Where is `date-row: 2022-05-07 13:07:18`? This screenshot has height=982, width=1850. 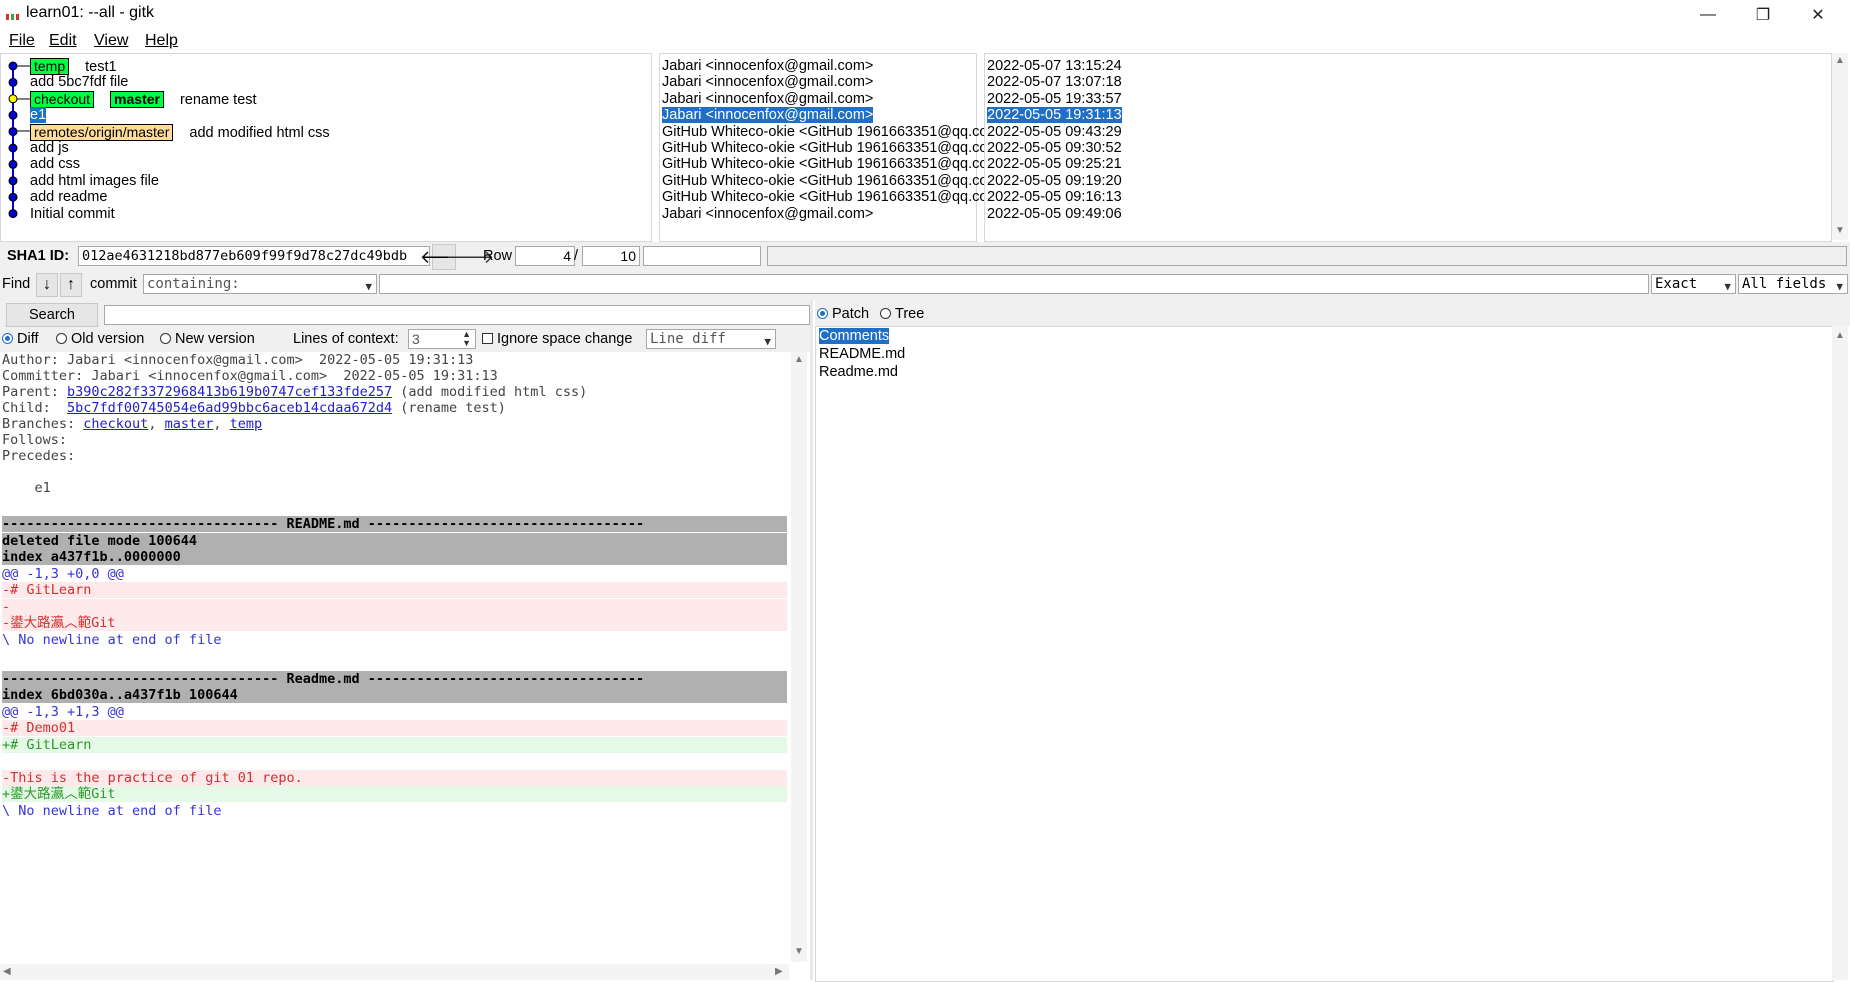
date-row: 2022-05-07 13:07:18 is located at coordinates (1054, 82).